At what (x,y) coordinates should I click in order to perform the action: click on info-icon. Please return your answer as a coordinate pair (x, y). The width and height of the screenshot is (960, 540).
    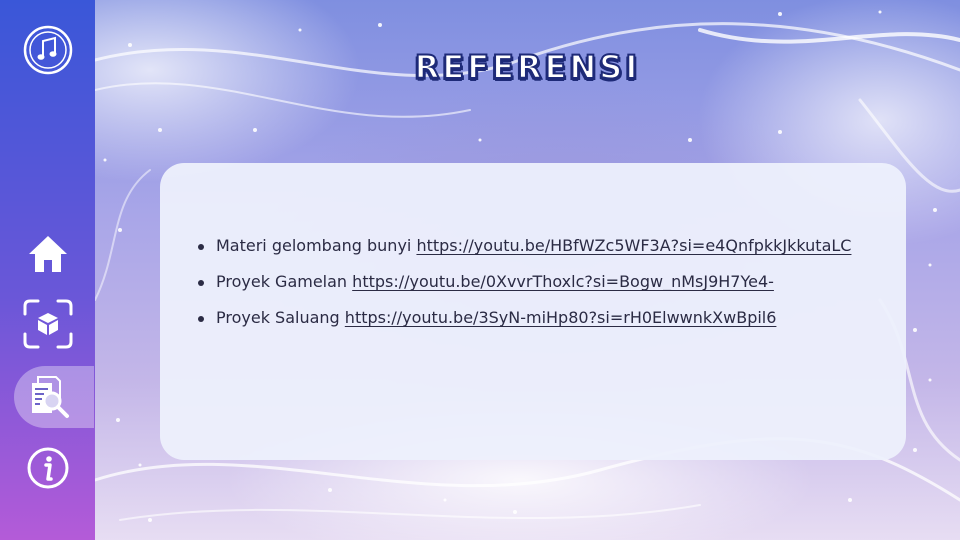
    Looking at the image, I should click on (47, 468).